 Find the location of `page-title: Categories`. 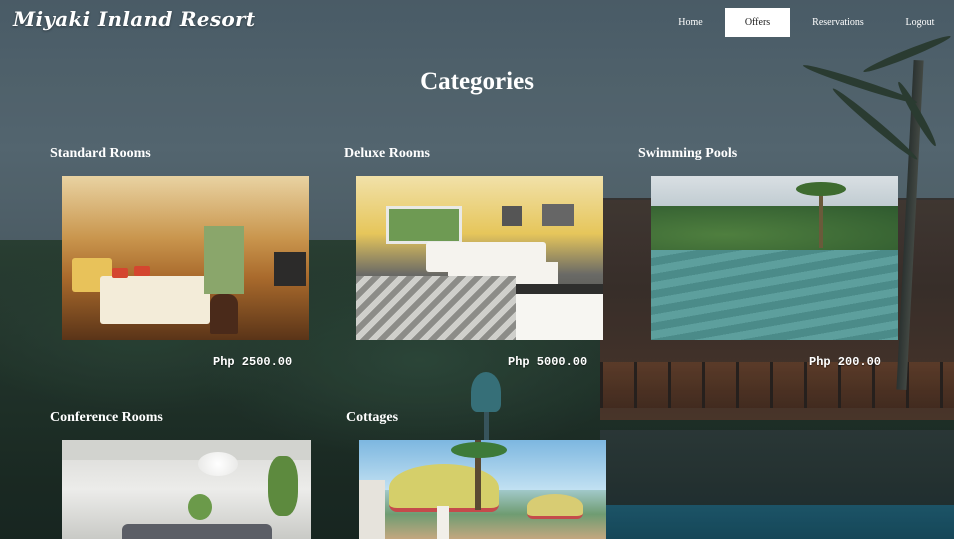

page-title: Categories is located at coordinates (477, 81).